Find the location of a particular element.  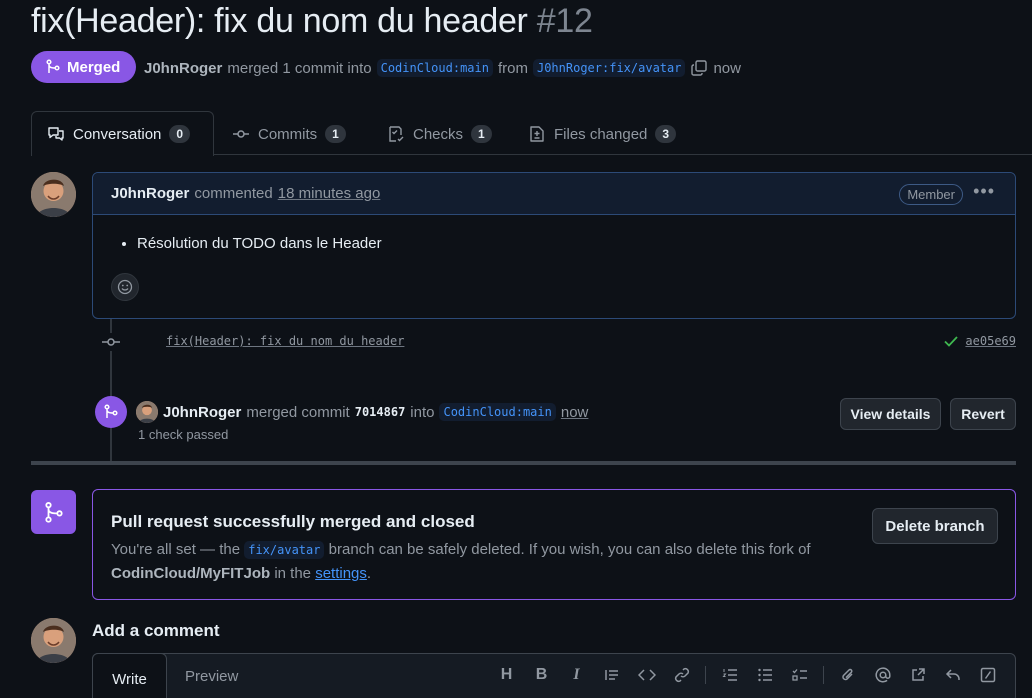

tabs-underline is located at coordinates (622, 154).